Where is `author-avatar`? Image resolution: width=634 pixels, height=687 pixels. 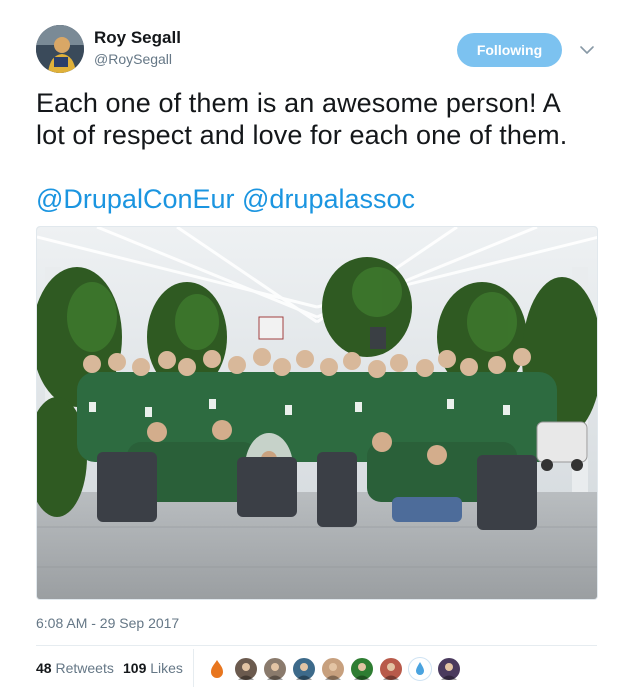 author-avatar is located at coordinates (60, 49).